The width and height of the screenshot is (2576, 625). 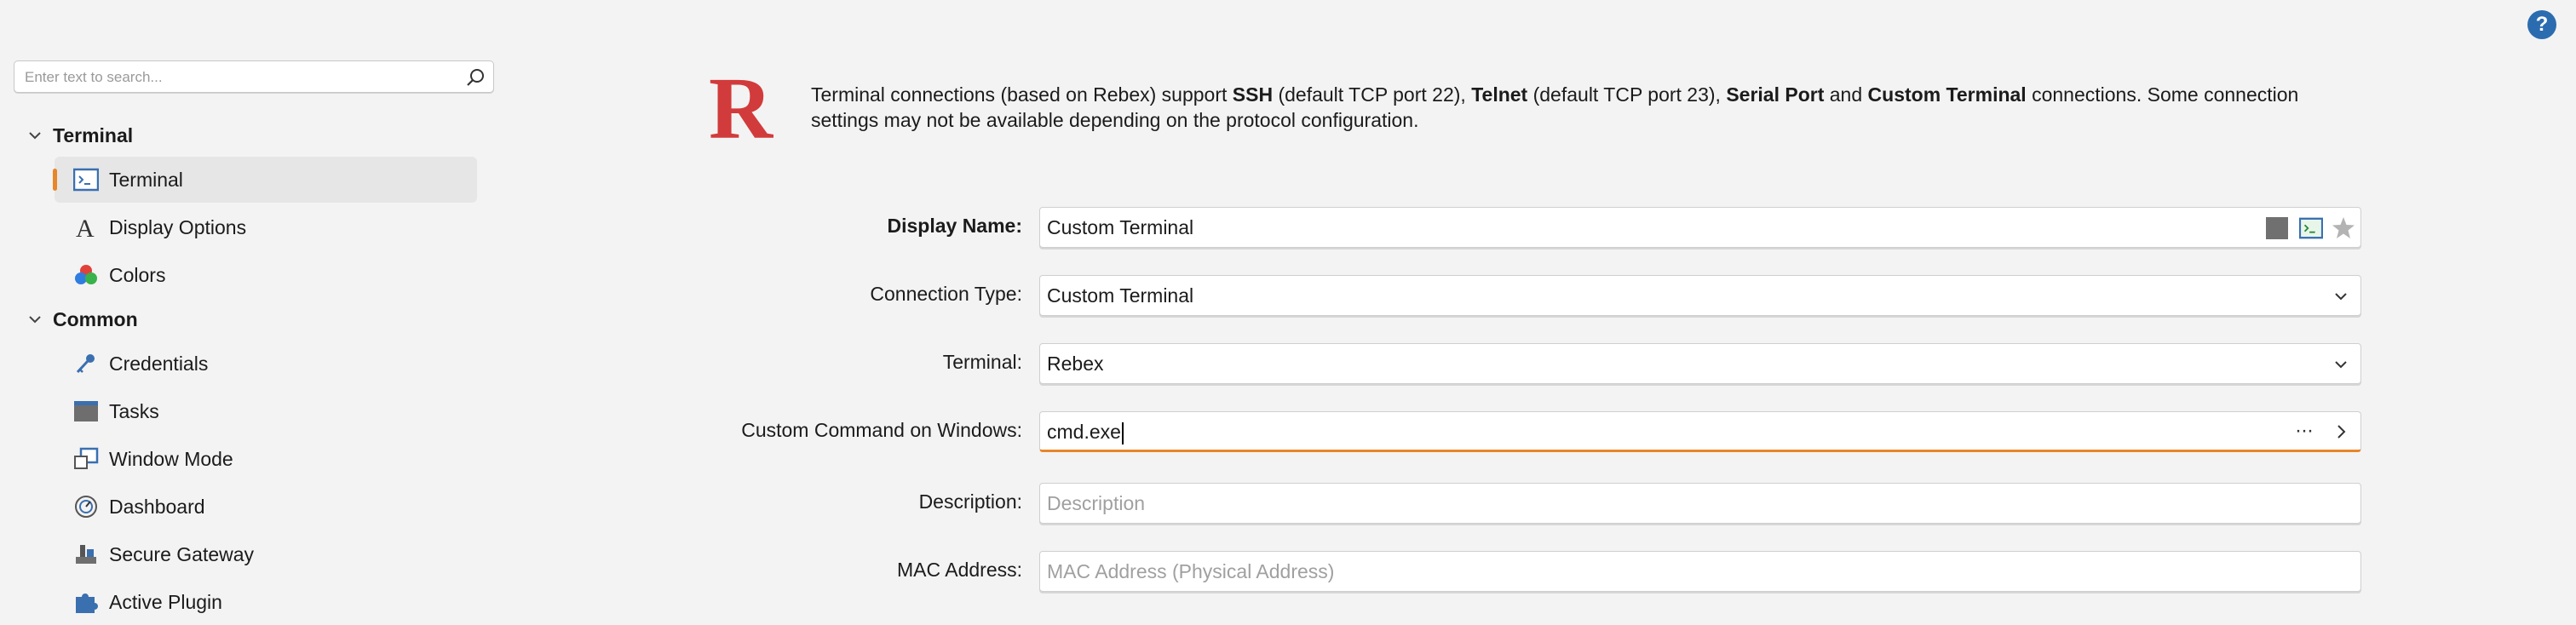 I want to click on group-common: Common, so click(x=84, y=320).